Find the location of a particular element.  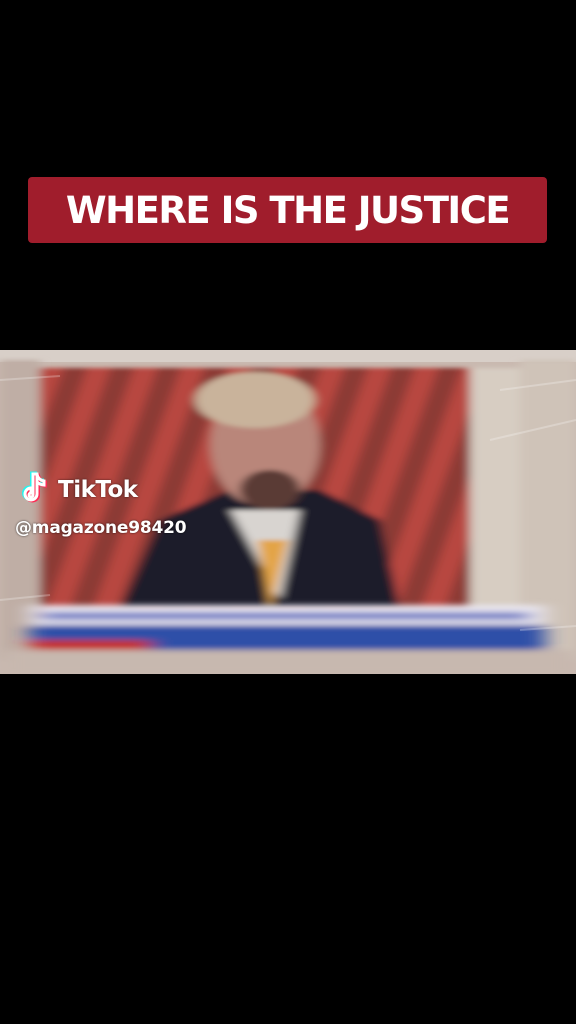

tiktok-watermark: TikTok @magazone98420 is located at coordinates (116, 507).